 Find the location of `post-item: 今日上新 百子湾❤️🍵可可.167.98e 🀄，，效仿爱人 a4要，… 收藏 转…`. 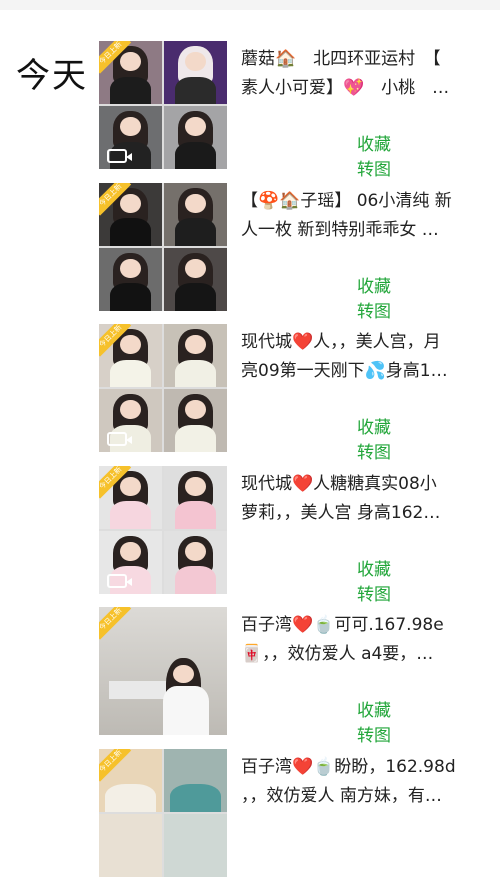

post-item: 今日上新 百子湾❤️🍵可可.167.98e 🀄，，效仿爱人 a4要，… 收藏 转… is located at coordinates (296, 678).